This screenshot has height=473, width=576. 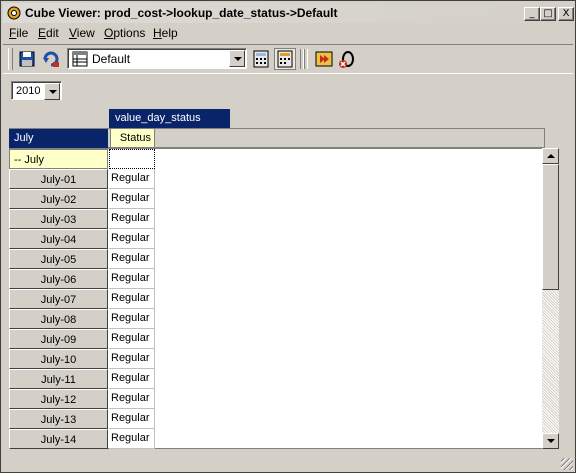 What do you see at coordinates (132, 159) in the screenshot?
I see `data-cell-selected` at bounding box center [132, 159].